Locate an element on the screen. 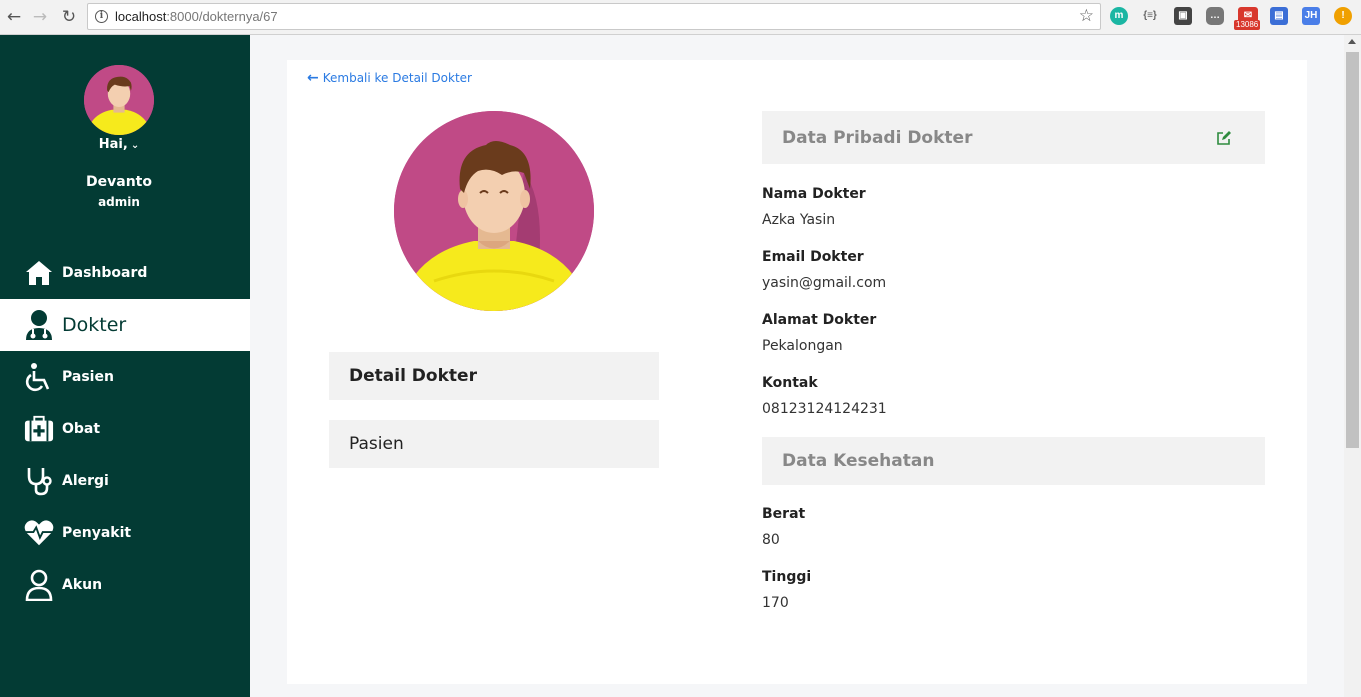 The height and width of the screenshot is (697, 1361). user-icon is located at coordinates (39, 585).